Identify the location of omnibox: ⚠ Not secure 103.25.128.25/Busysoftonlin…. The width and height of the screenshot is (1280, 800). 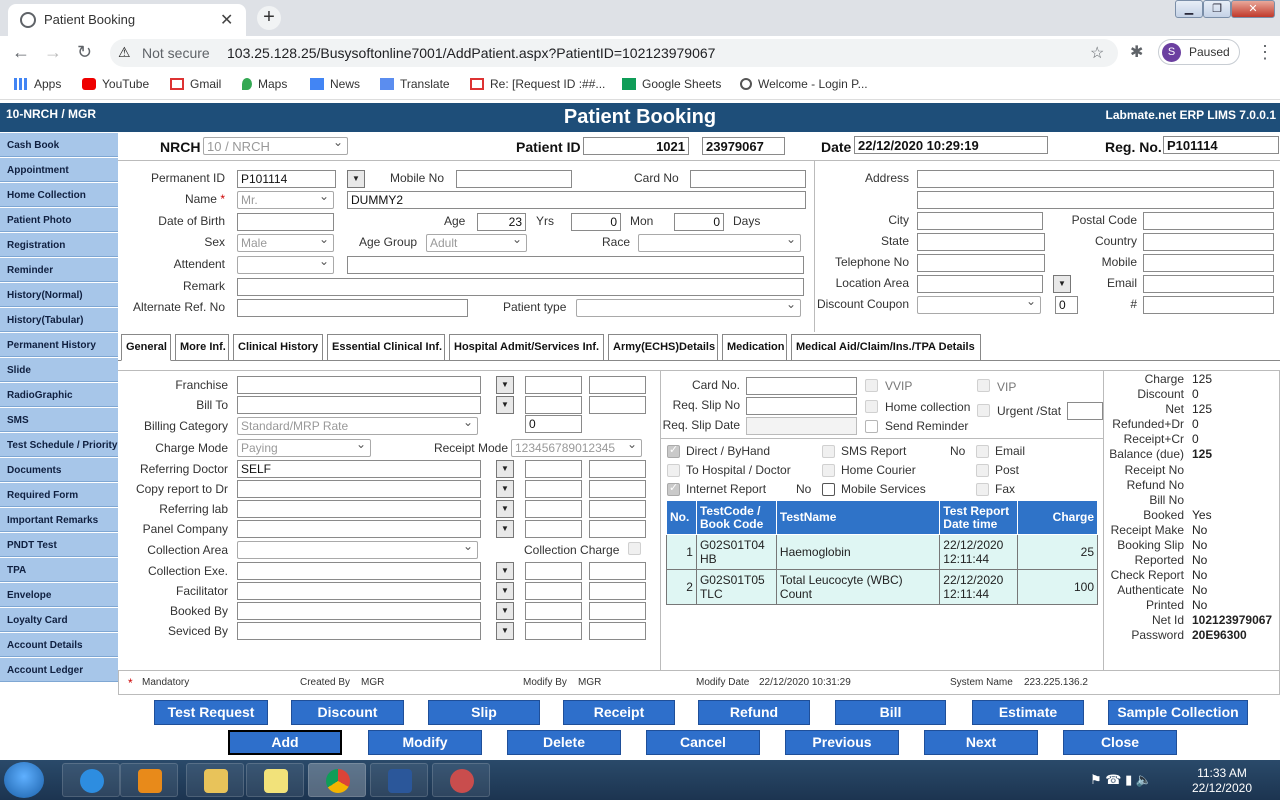
(614, 53).